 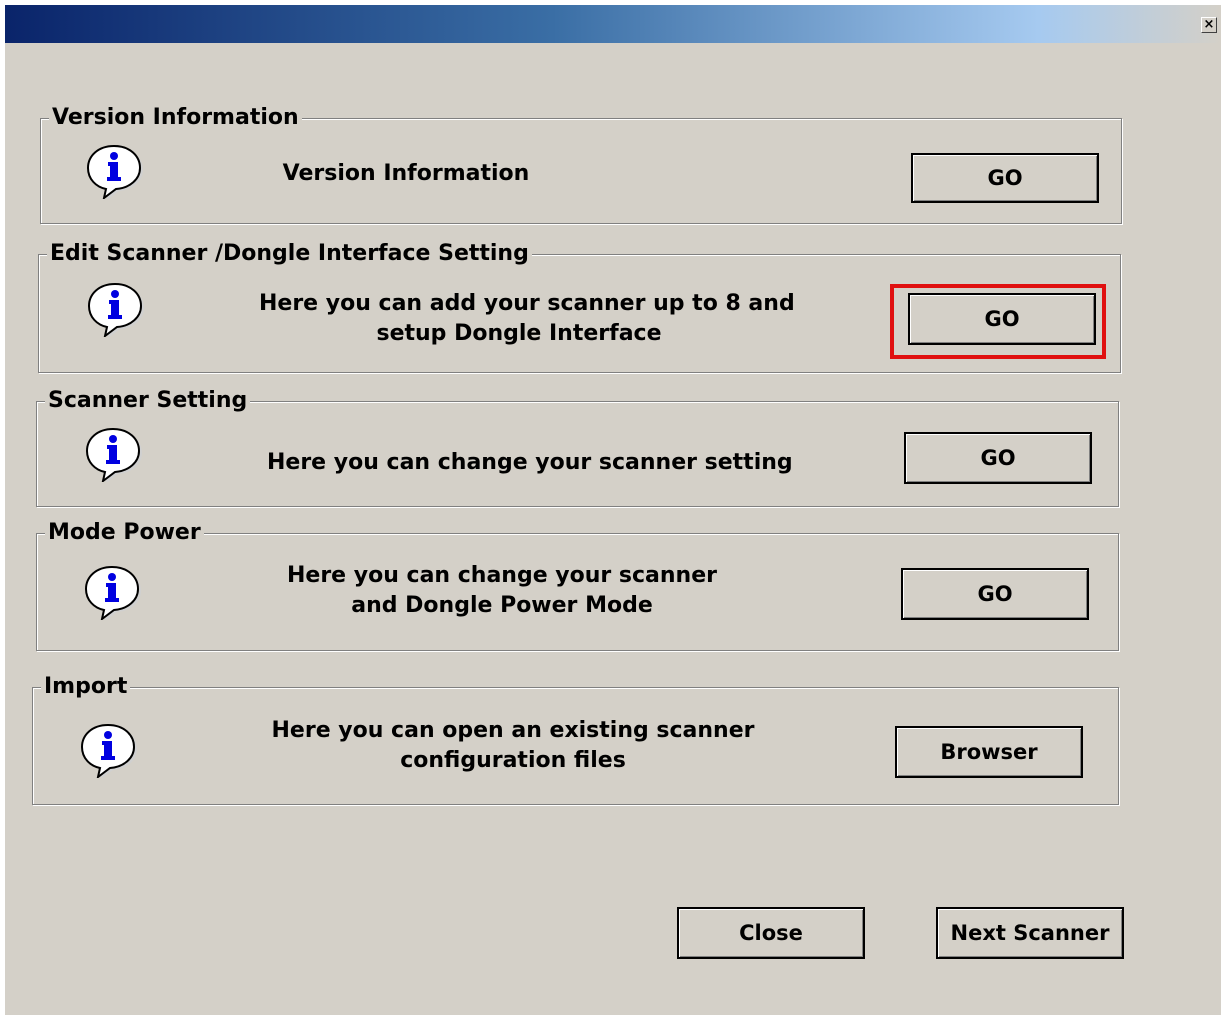 I want to click on description-line: Version Information, so click(x=406, y=173).